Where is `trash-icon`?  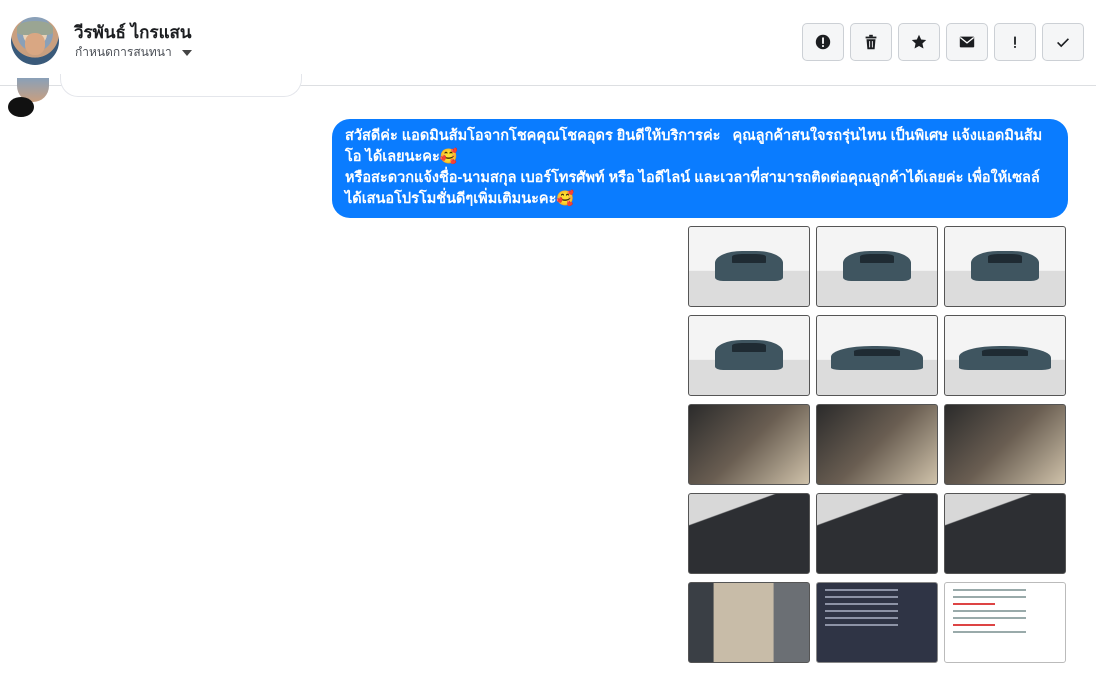 trash-icon is located at coordinates (871, 42).